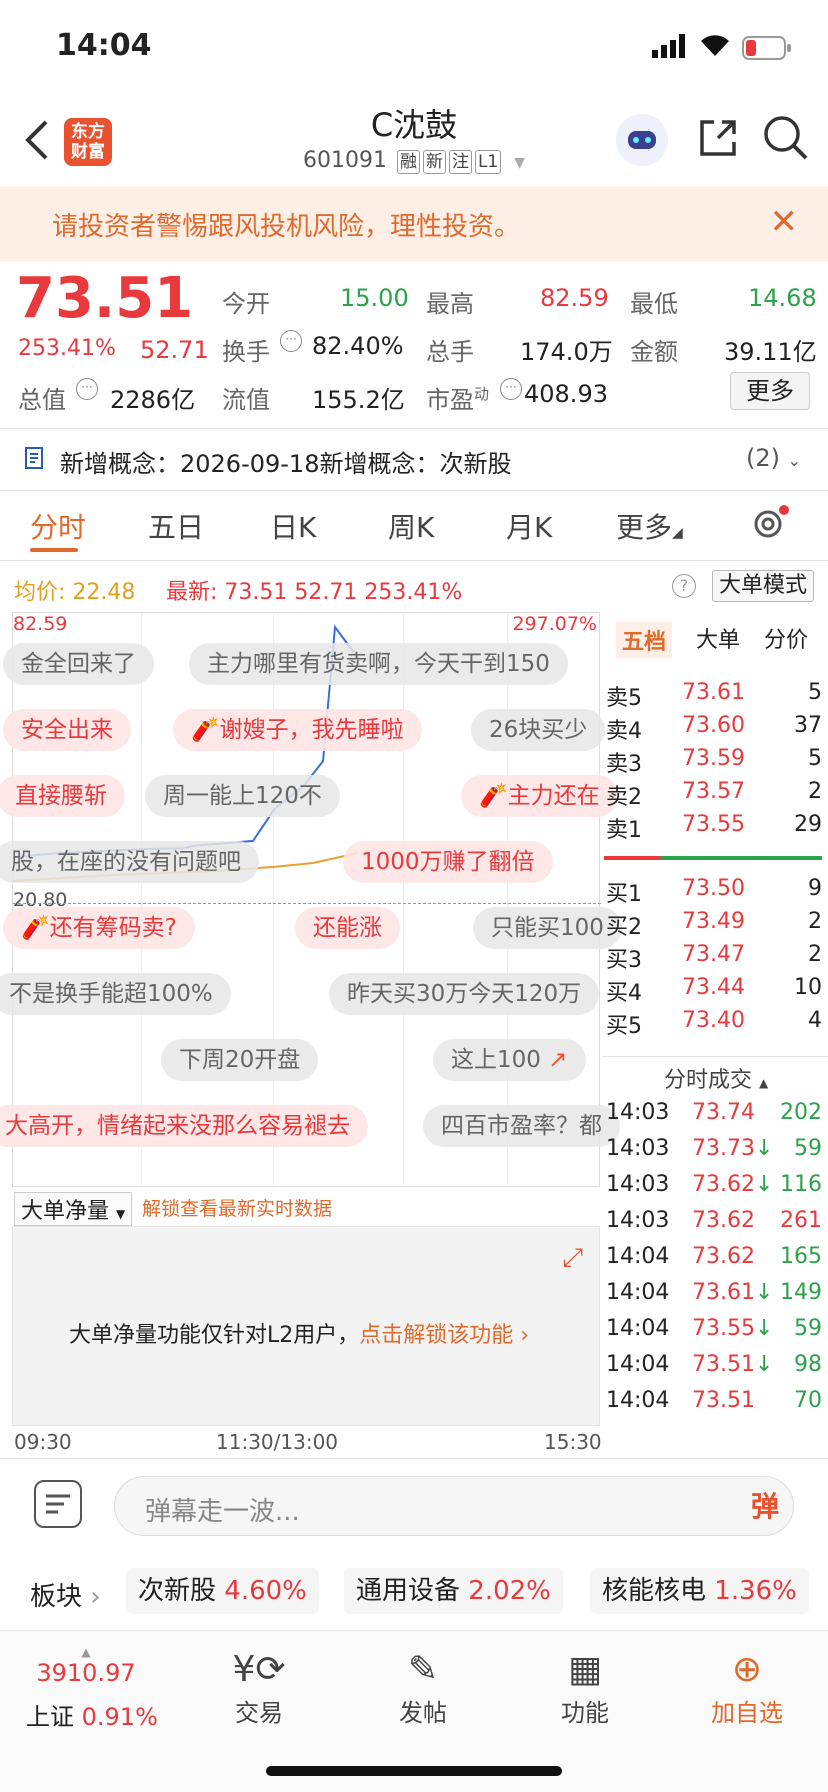 This screenshot has width=828, height=1792. I want to click on ask-row: 卖1 73.55 29, so click(712, 830).